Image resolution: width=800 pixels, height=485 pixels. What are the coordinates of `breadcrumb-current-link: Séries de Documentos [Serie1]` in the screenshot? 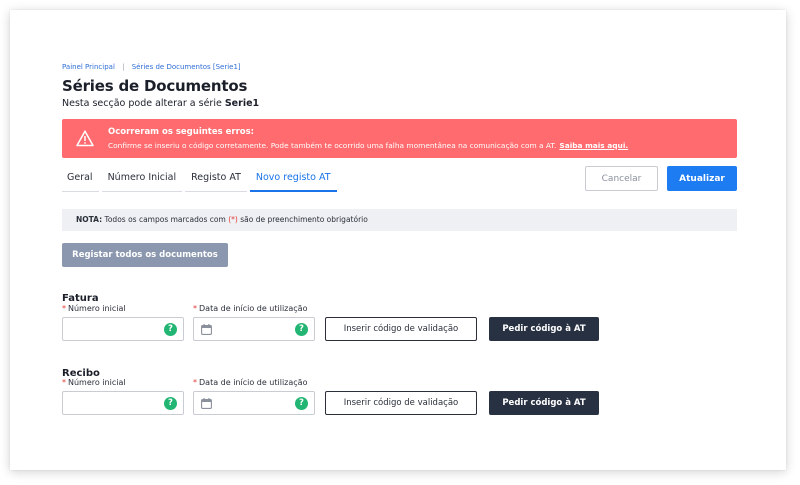 It's located at (186, 67).